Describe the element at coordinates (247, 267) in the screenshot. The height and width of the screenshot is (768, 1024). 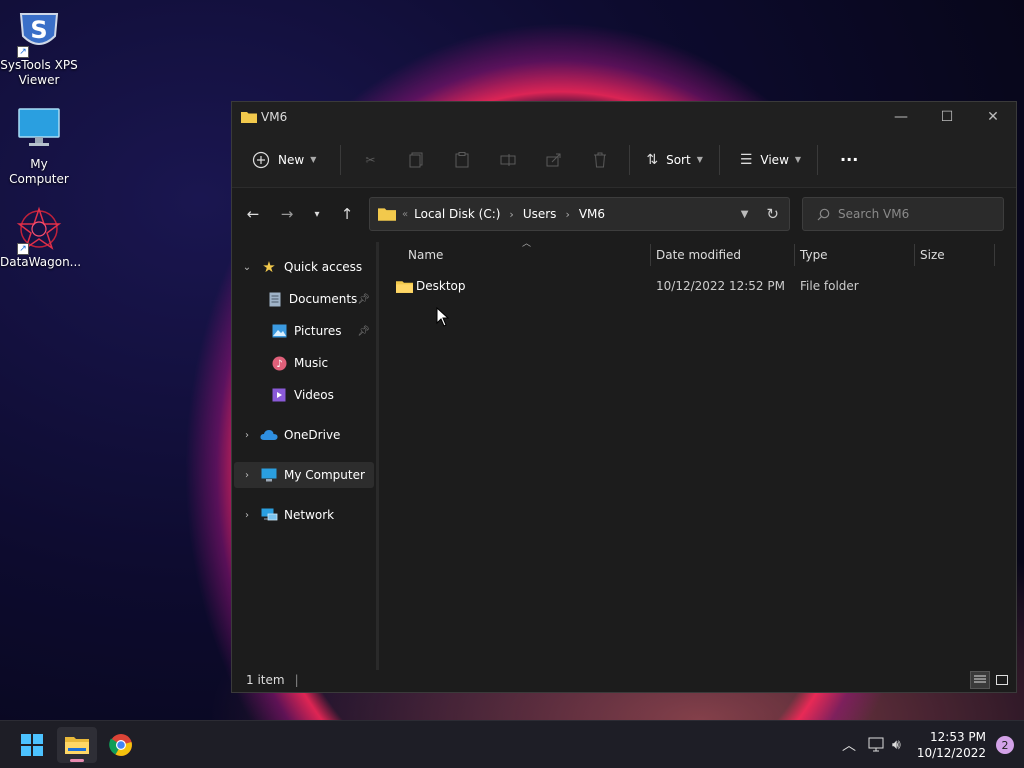
I see `chevron-down-icon: ⌄` at that location.